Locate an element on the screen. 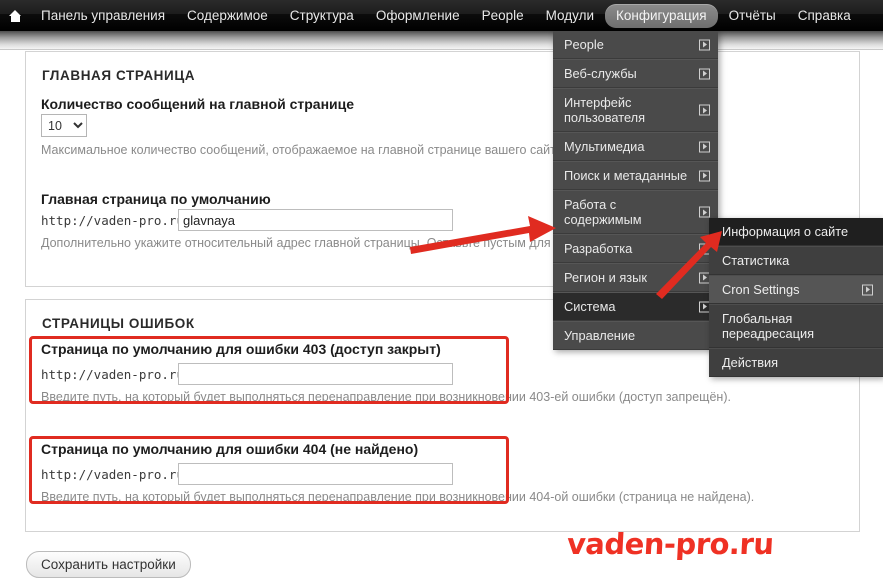 The height and width of the screenshot is (581, 883). submenu-item-label: Cron Settings is located at coordinates (761, 289).